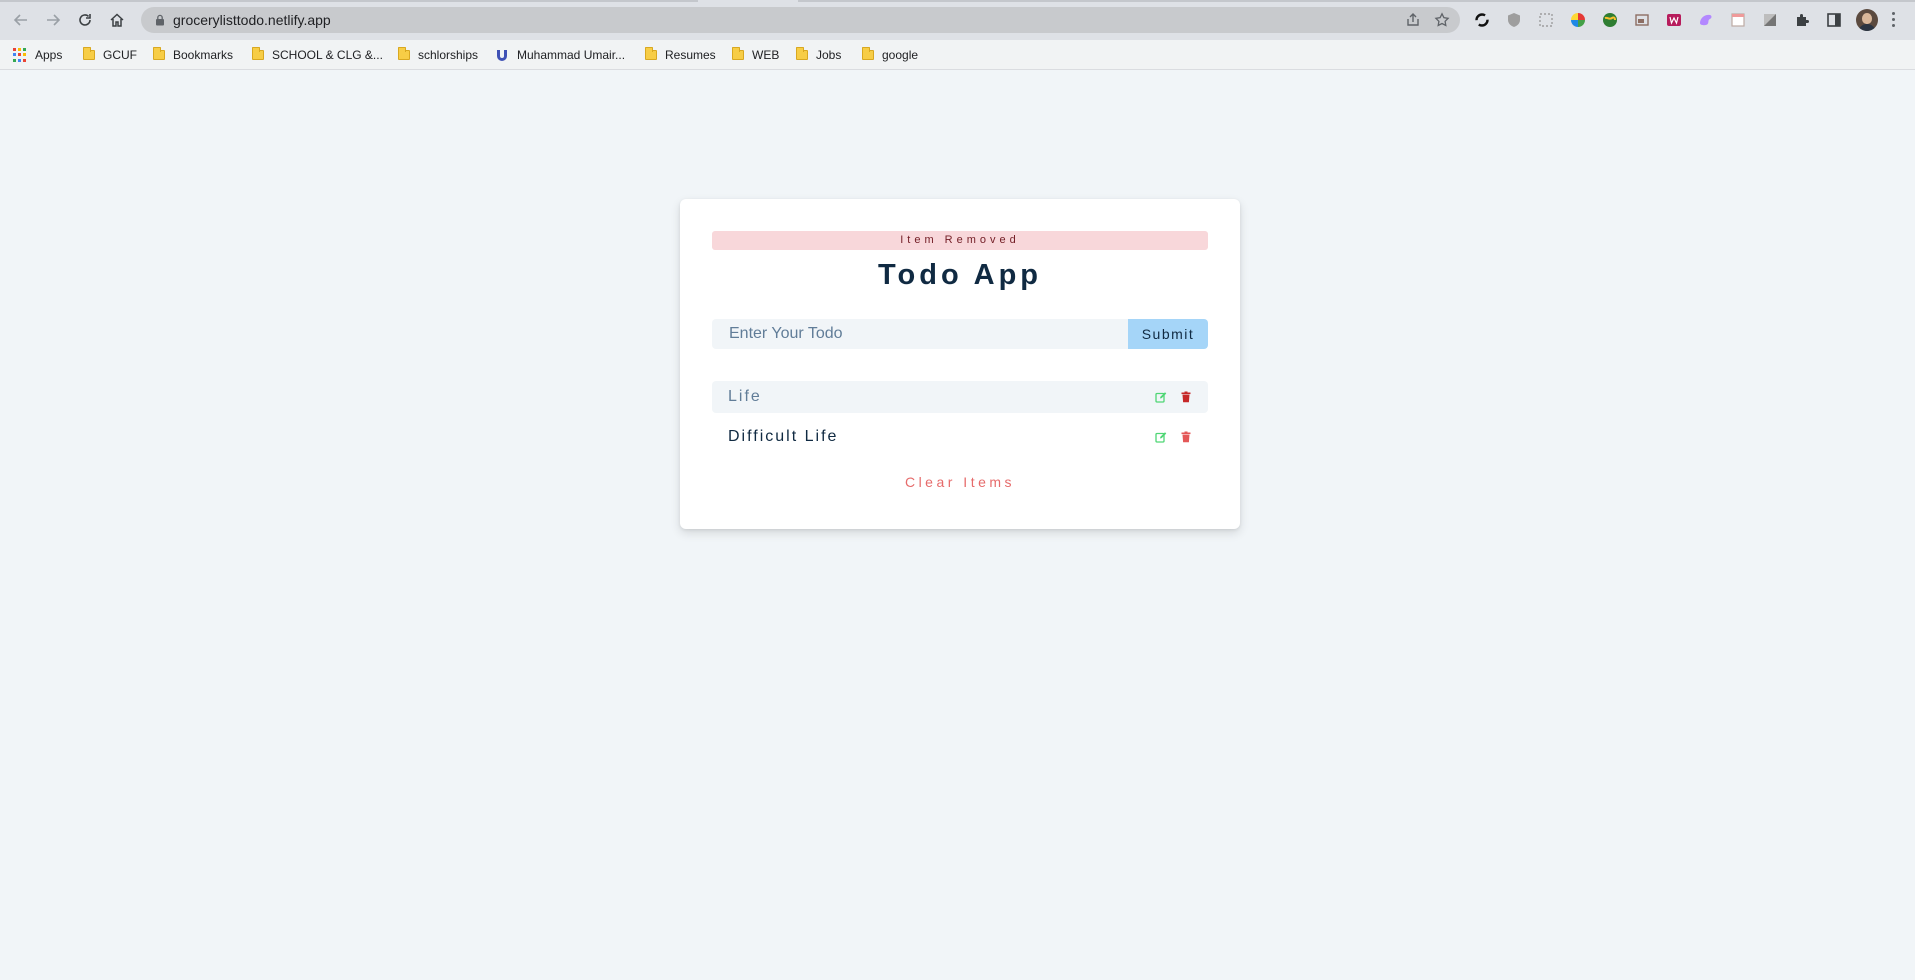  What do you see at coordinates (120, 55) in the screenshot?
I see `bookmark-label: GCUF` at bounding box center [120, 55].